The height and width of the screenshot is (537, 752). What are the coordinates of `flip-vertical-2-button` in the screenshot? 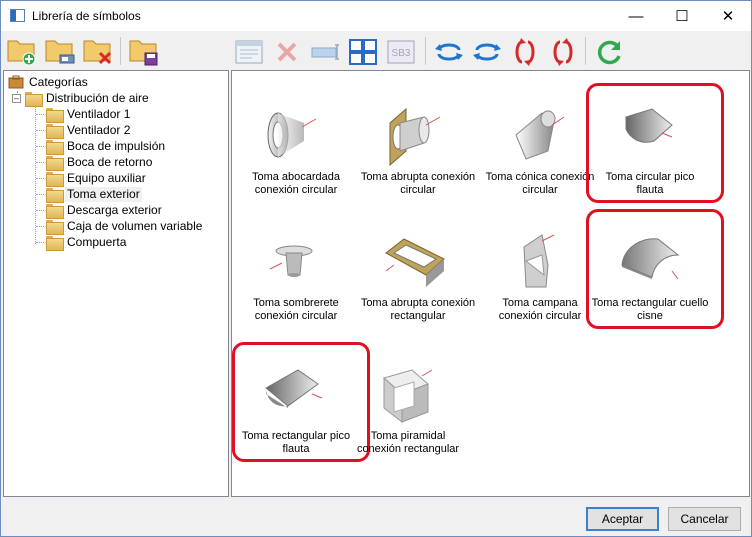 It's located at (563, 52).